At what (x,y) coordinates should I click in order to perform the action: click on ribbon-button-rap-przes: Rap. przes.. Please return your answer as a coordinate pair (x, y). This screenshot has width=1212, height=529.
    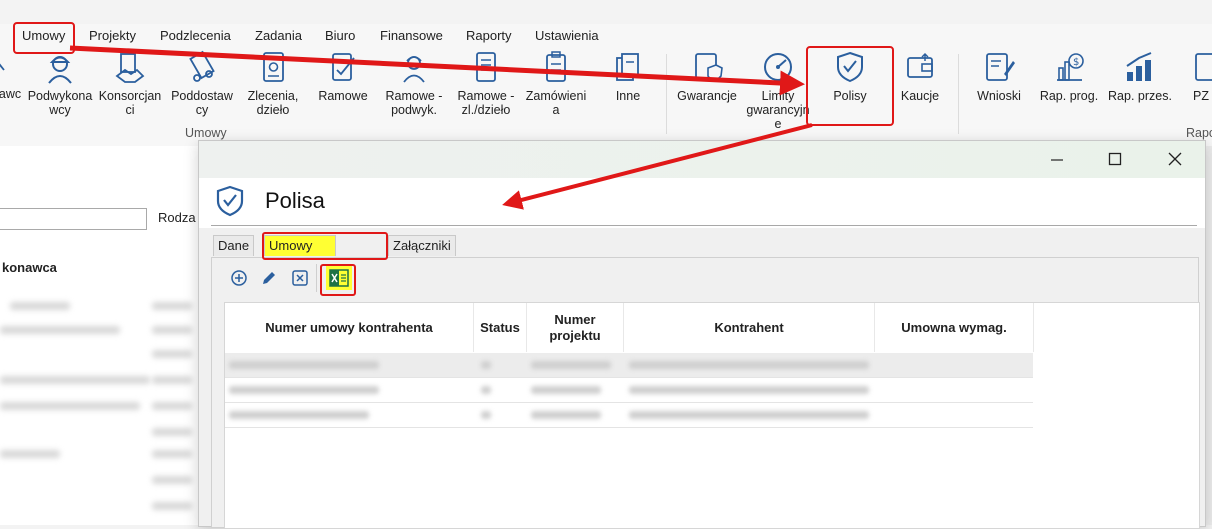
    Looking at the image, I should click on (1140, 76).